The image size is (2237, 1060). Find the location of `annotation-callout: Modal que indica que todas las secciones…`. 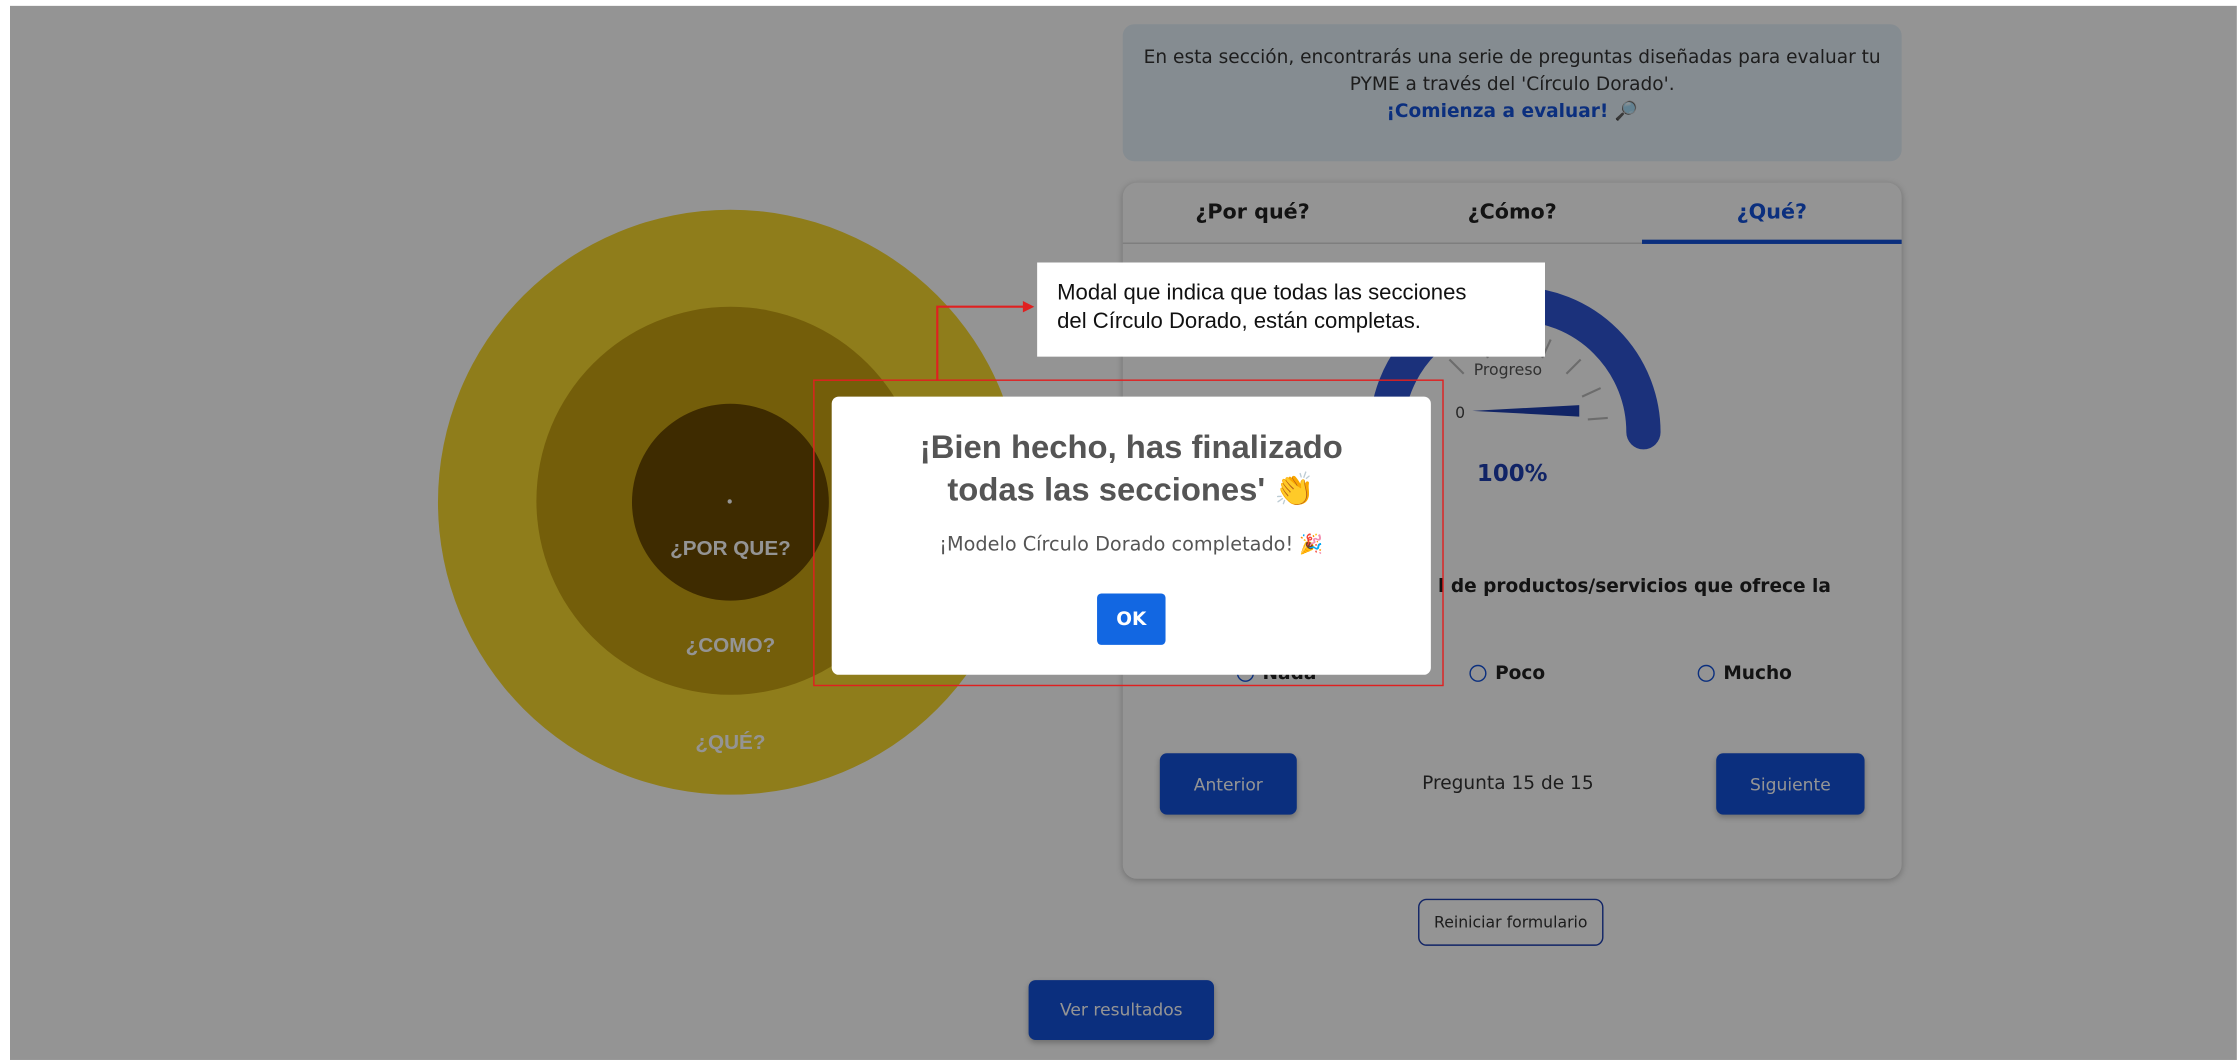

annotation-callout: Modal que indica que todas las secciones… is located at coordinates (1291, 309).